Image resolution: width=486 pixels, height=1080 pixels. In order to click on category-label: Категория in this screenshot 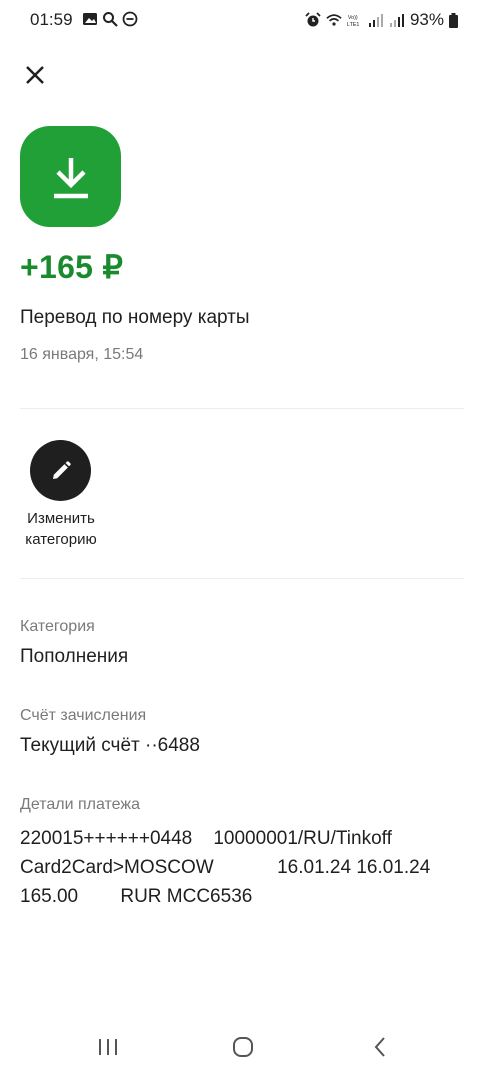, I will do `click(57, 626)`.